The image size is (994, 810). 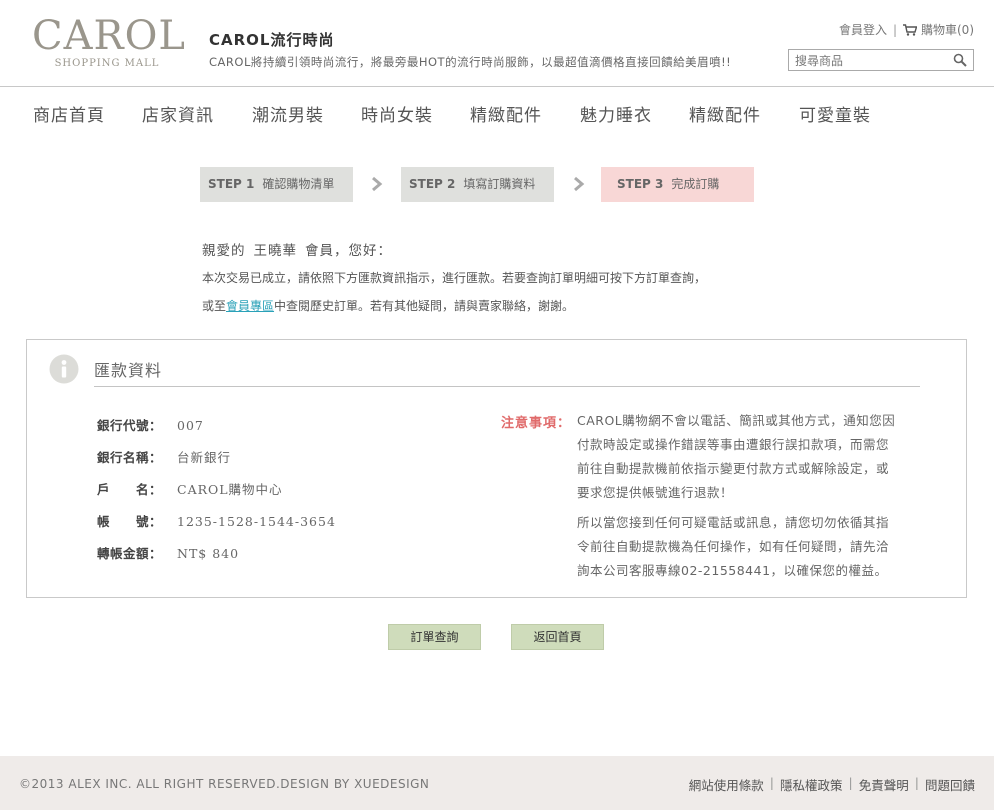 What do you see at coordinates (64, 369) in the screenshot?
I see `info-icon` at bounding box center [64, 369].